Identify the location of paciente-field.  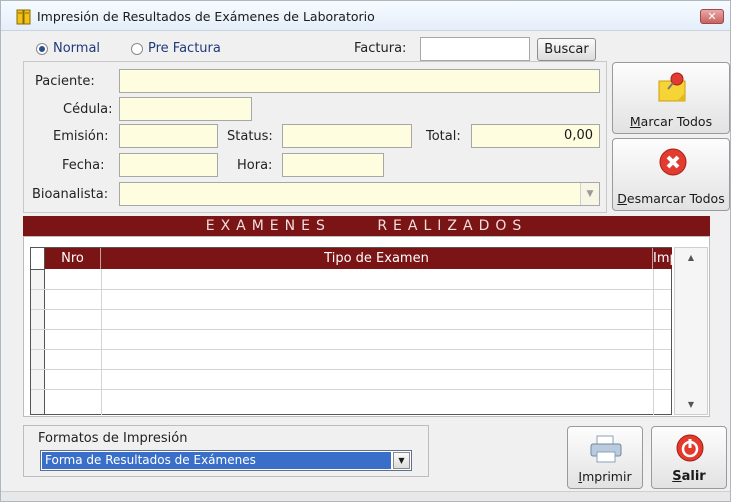
(359, 81).